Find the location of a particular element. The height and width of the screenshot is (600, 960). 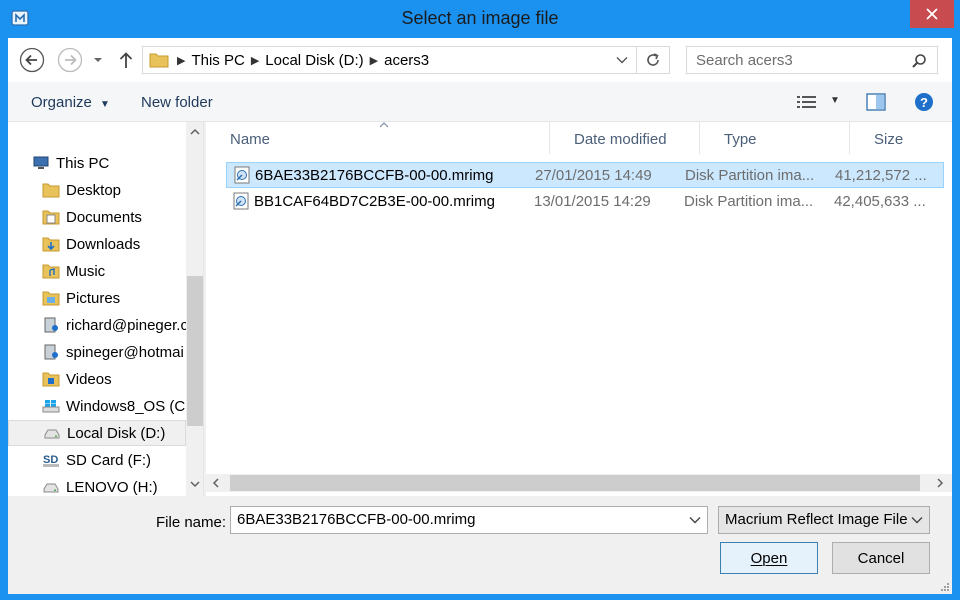

nav-item-pictures: Pictures is located at coordinates (97, 298).